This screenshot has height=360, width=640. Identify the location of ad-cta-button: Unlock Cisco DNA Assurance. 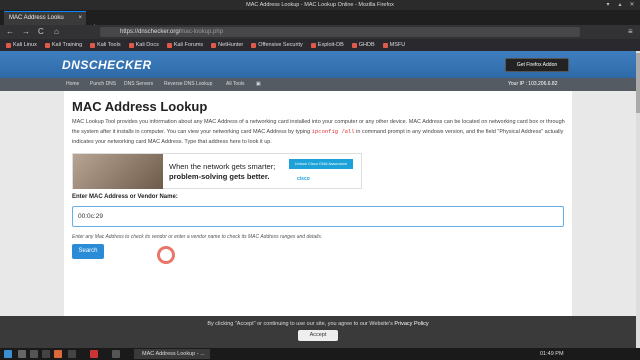
(321, 164).